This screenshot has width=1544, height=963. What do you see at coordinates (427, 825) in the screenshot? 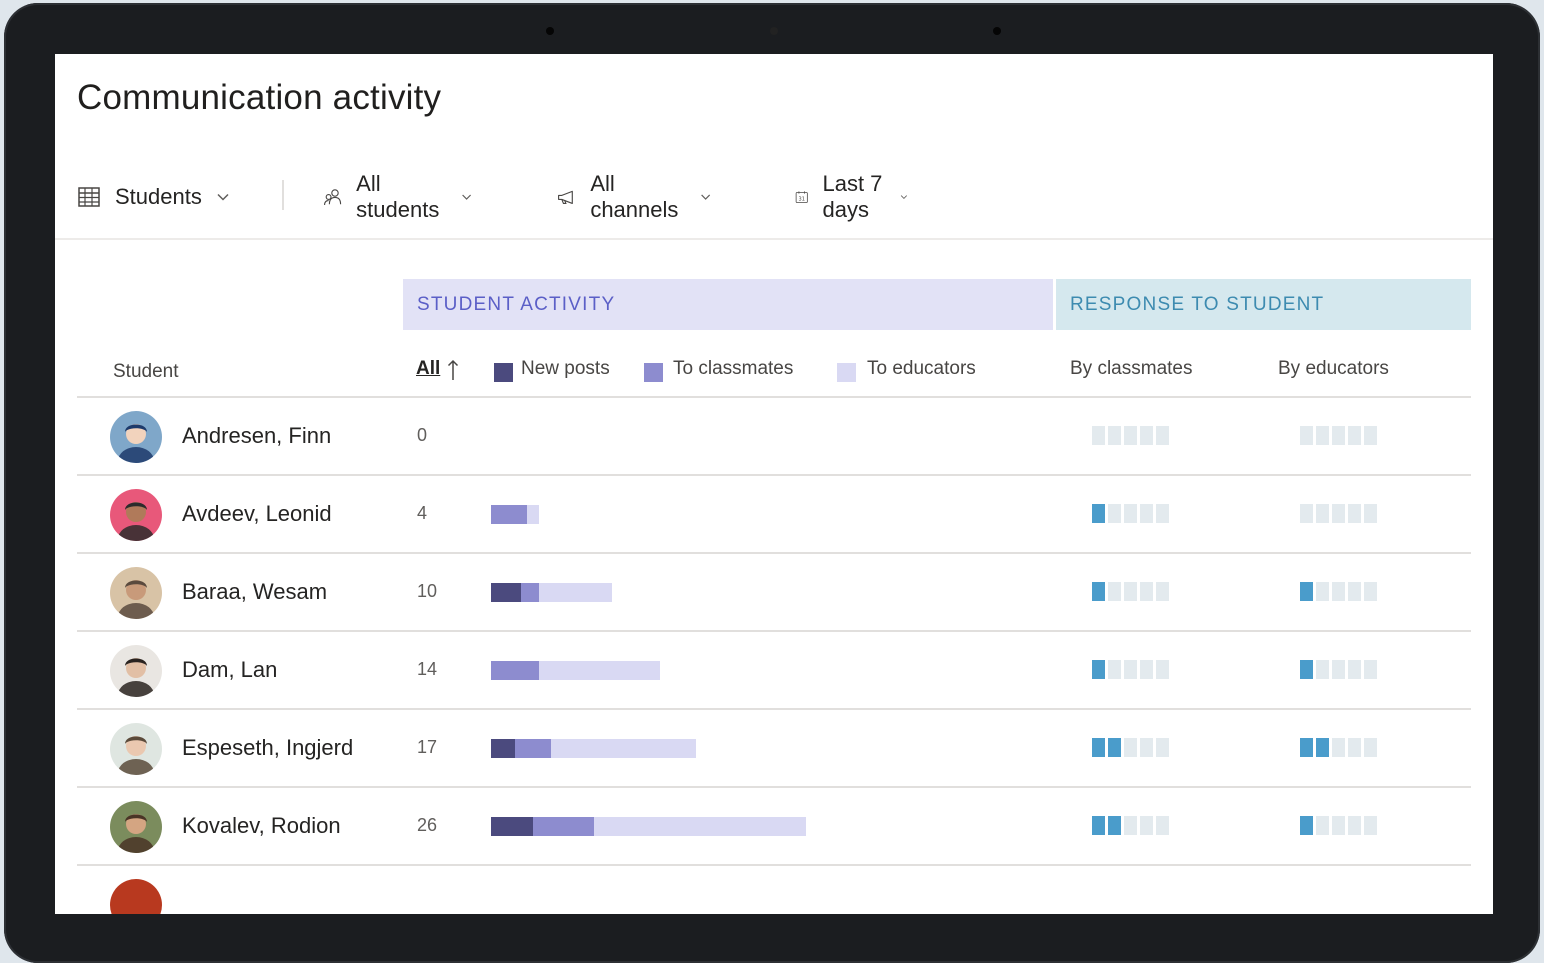
I see `total-count: 26` at bounding box center [427, 825].